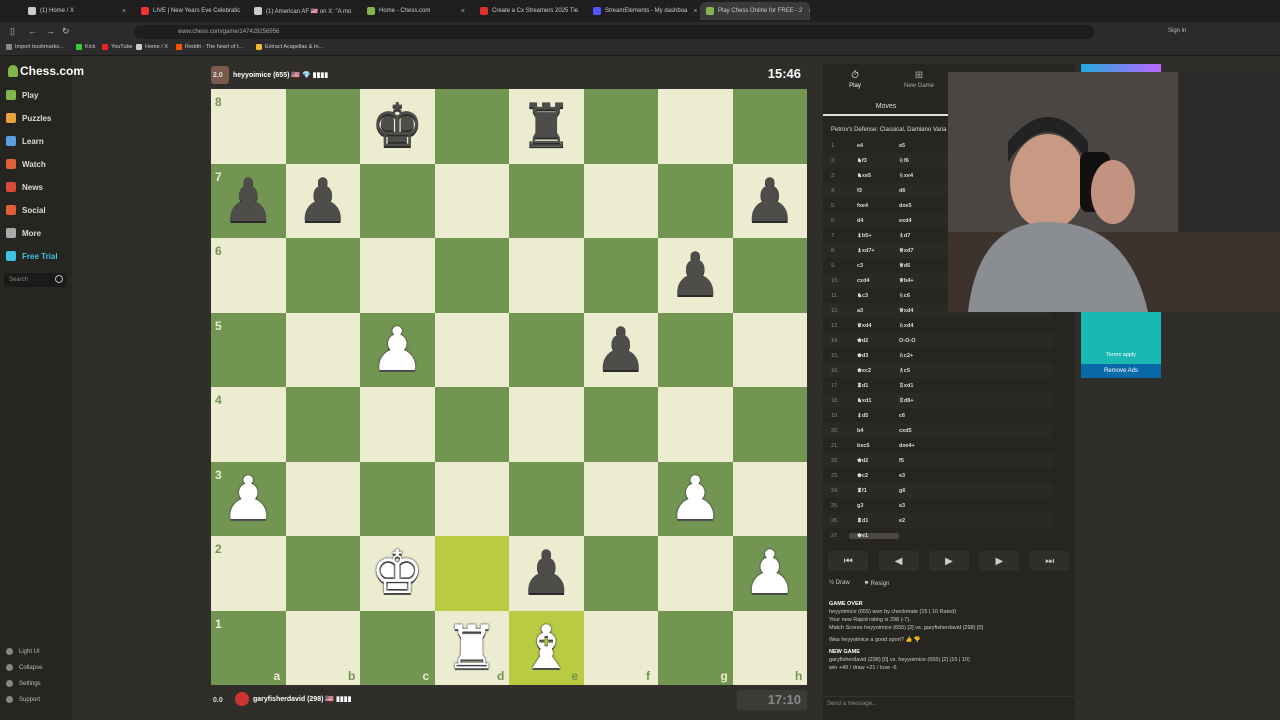 The image size is (1280, 720). I want to click on white-move: g3, so click(874, 506).